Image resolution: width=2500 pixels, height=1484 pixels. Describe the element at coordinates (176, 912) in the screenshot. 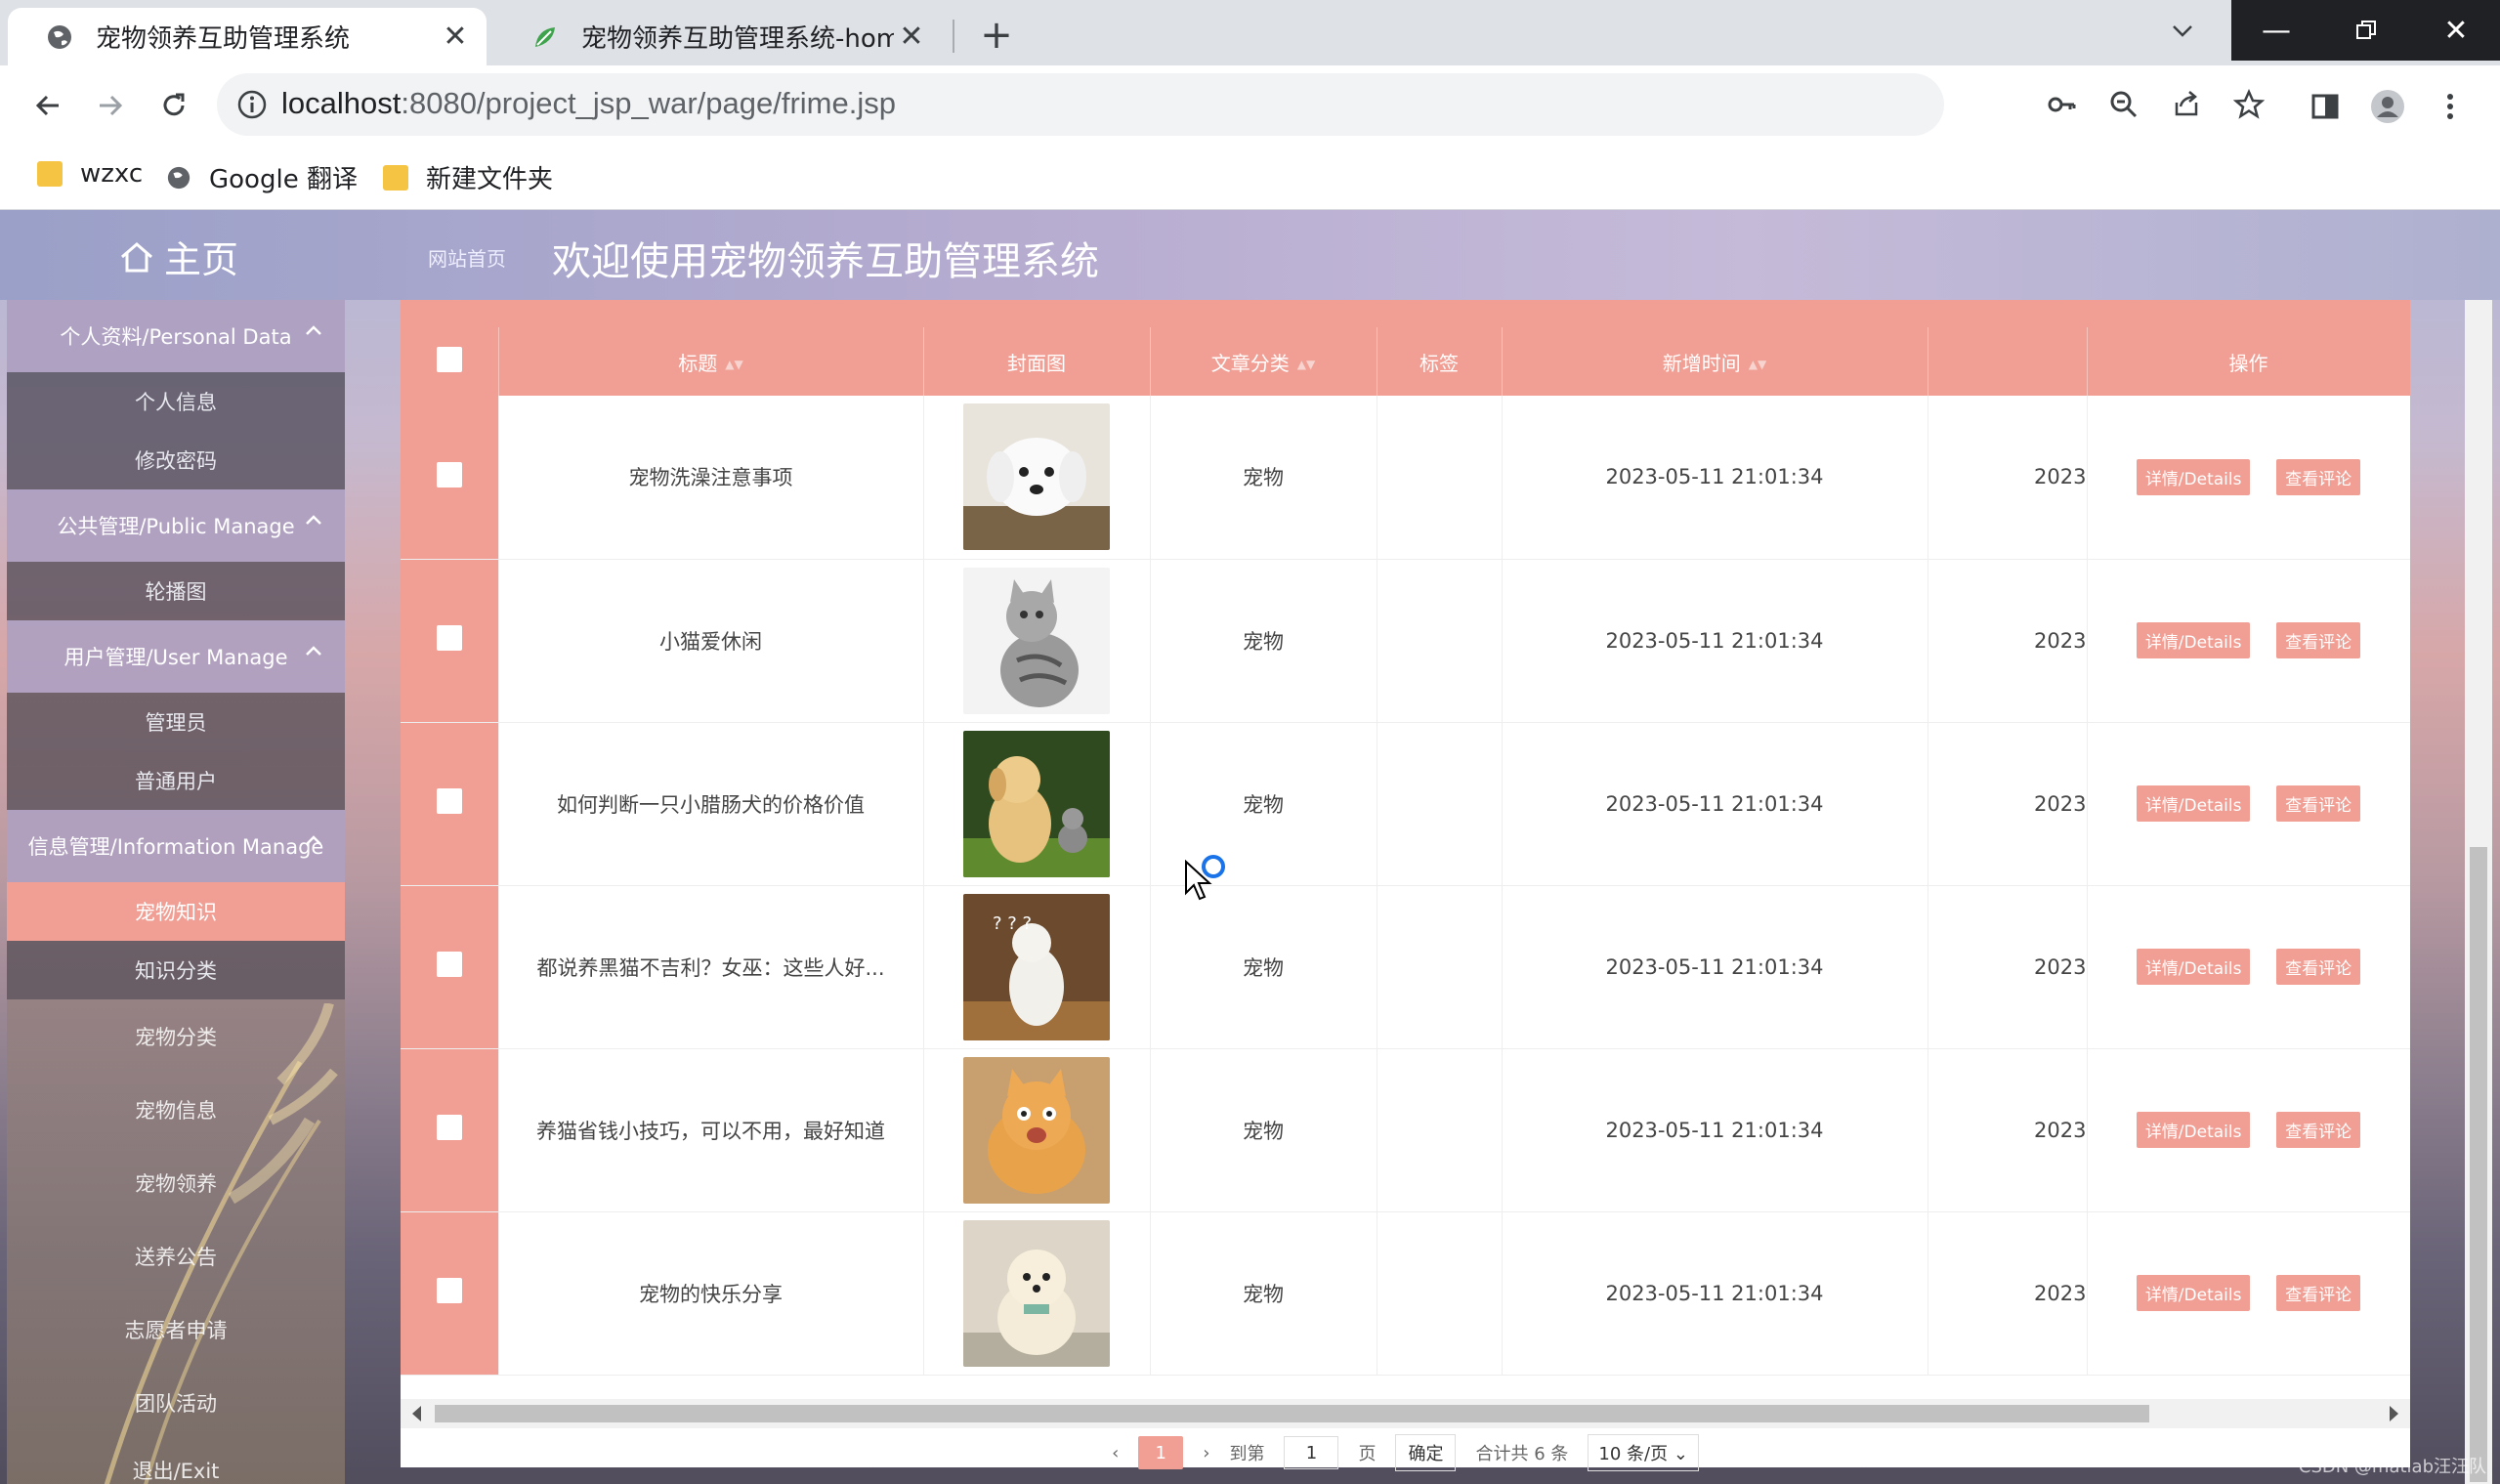

I see `sidebar-item-pet-knowledge: 宠物知识` at that location.